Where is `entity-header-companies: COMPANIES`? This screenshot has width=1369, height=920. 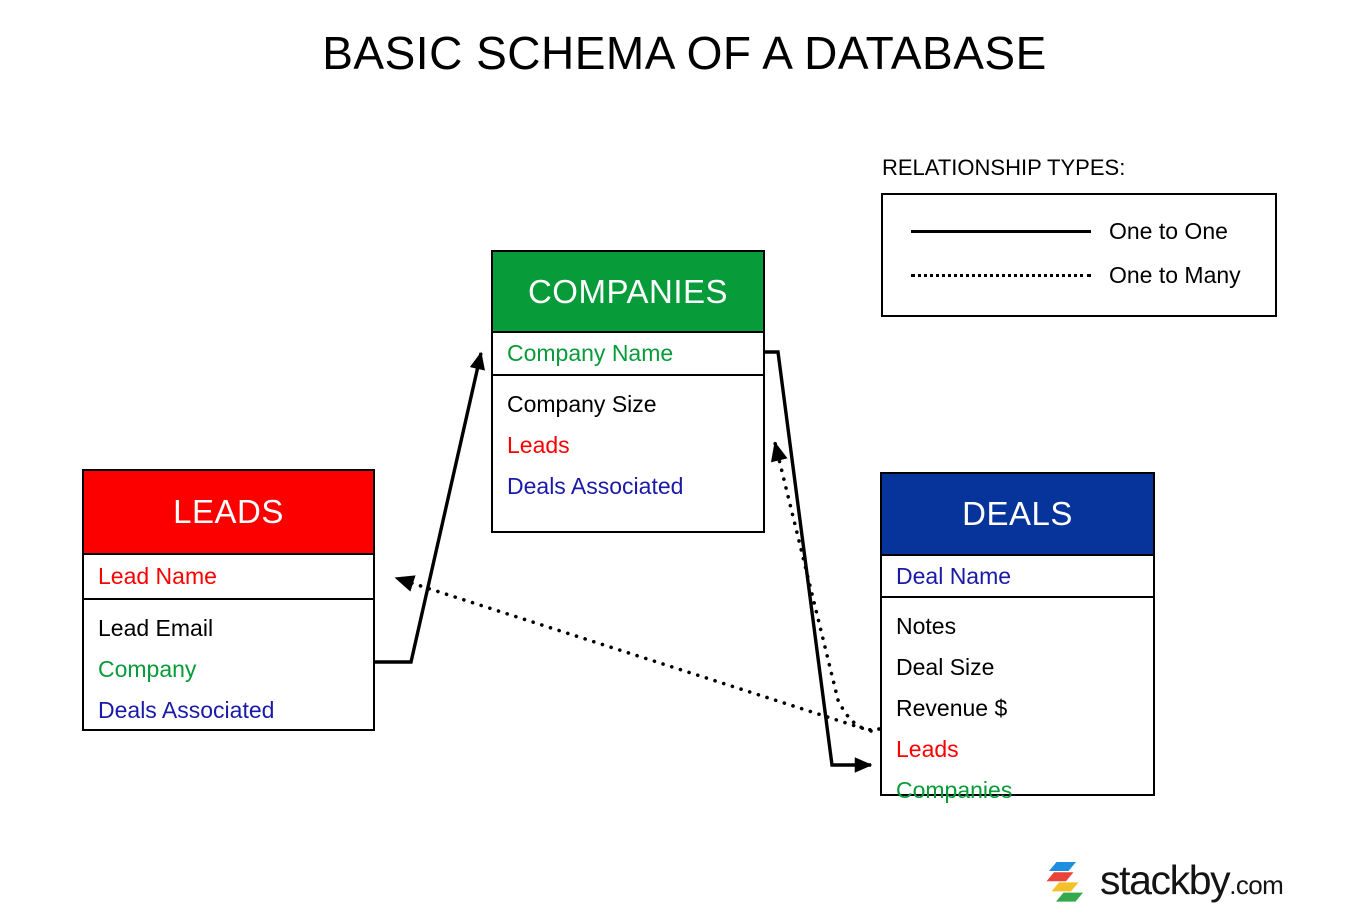
entity-header-companies: COMPANIES is located at coordinates (628, 291).